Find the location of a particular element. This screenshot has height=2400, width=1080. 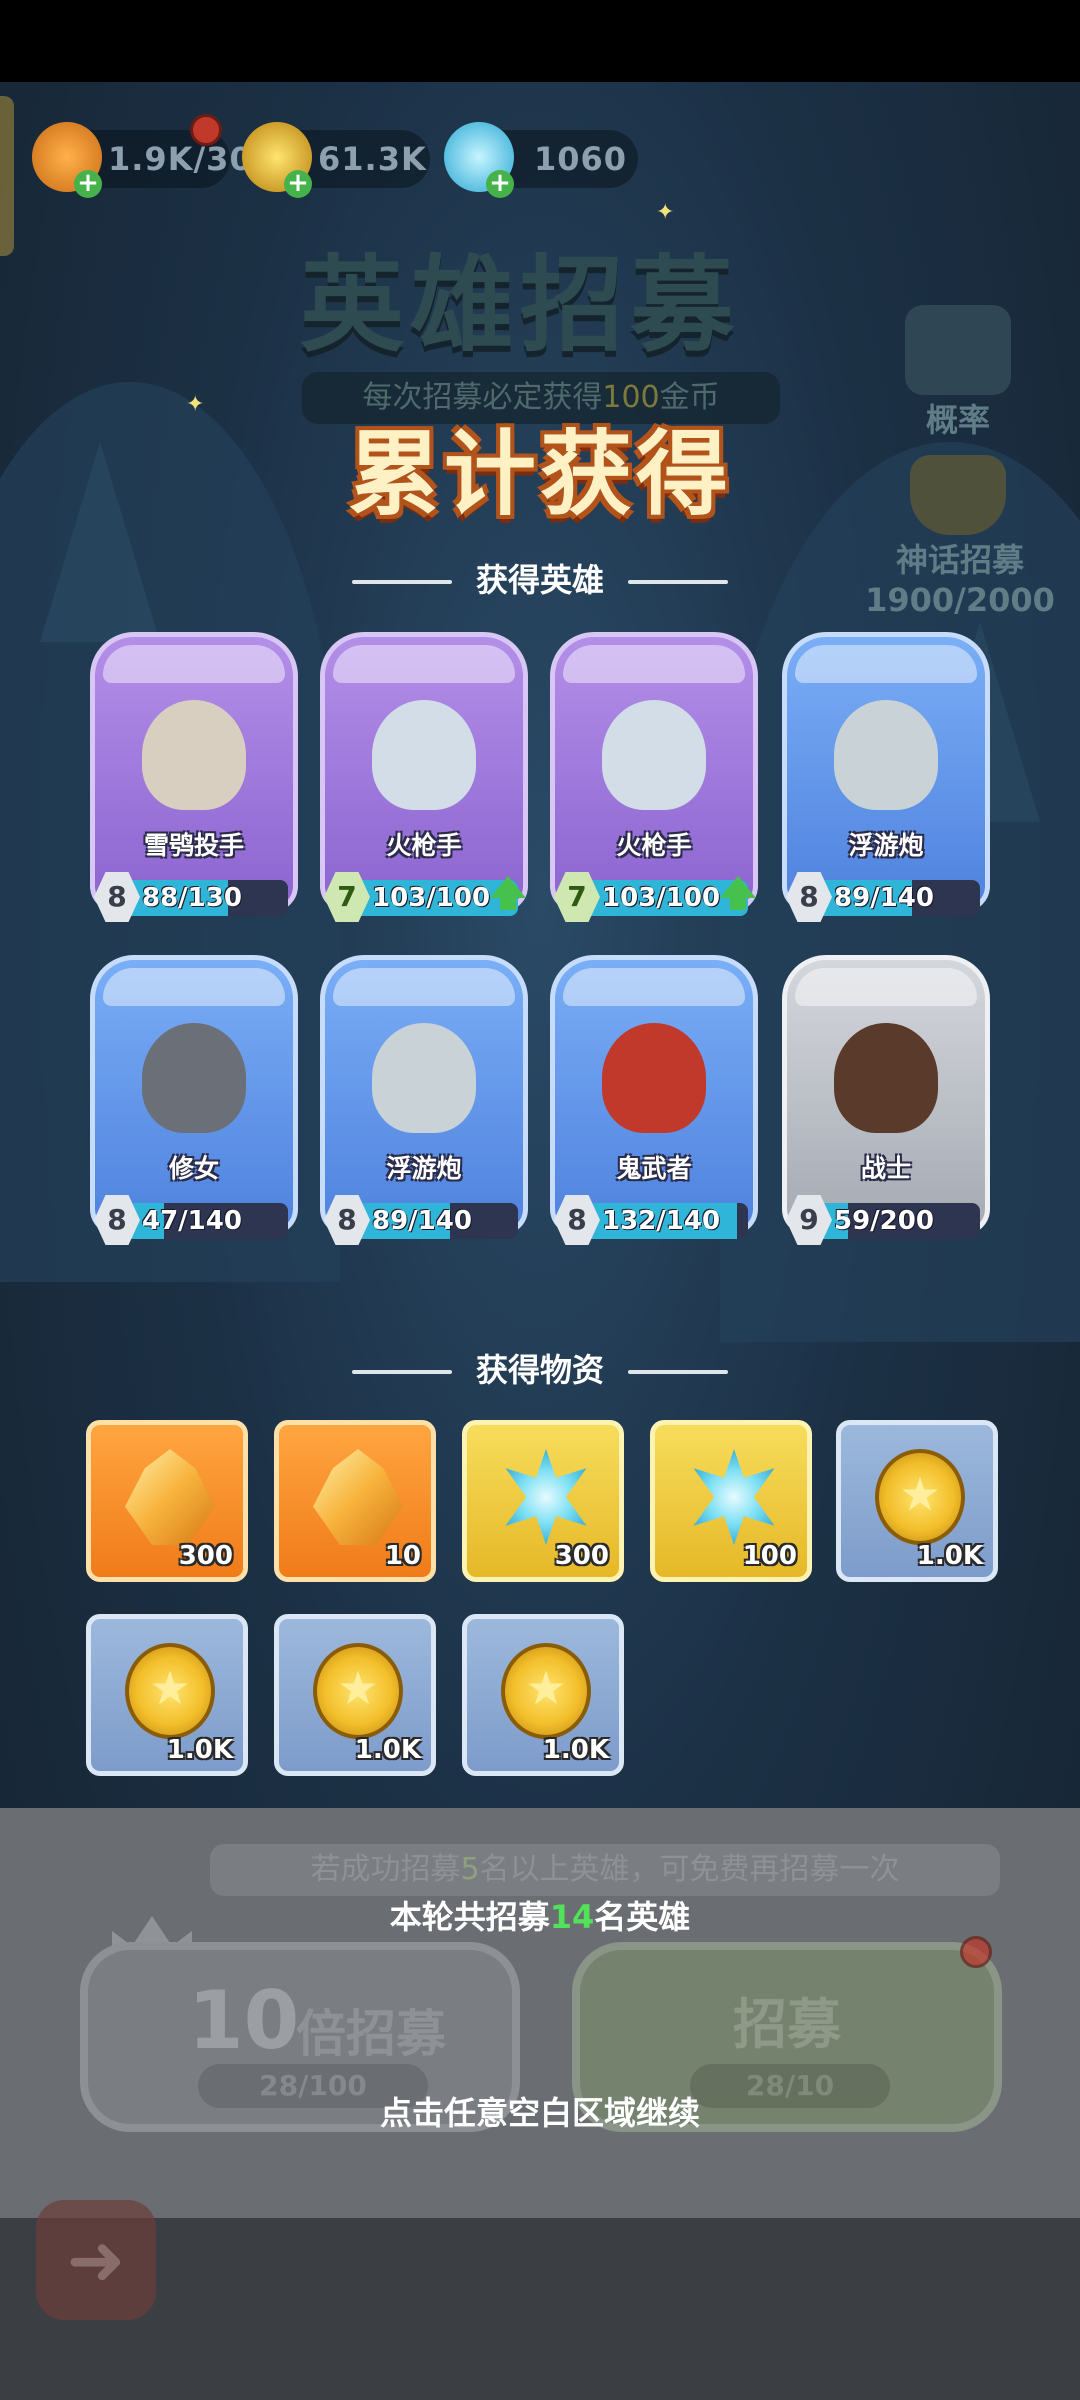

hero-shard-count: 47/140 is located at coordinates (192, 1221).